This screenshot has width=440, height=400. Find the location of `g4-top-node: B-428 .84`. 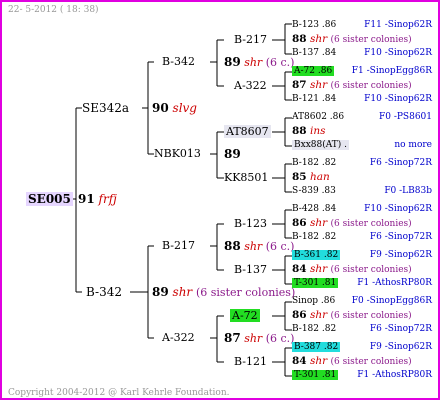

g4-top-node: B-428 .84 is located at coordinates (314, 209).